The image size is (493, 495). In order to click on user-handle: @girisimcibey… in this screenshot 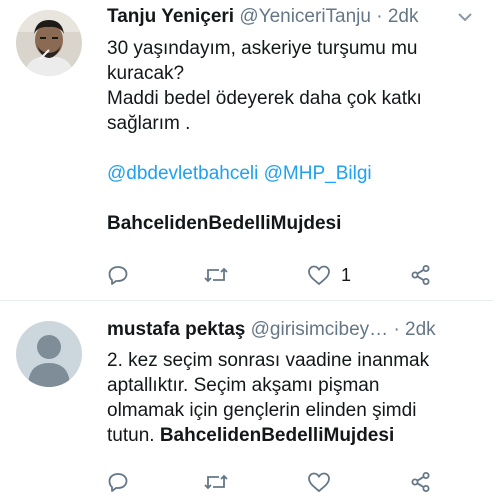, I will do `click(320, 329)`.